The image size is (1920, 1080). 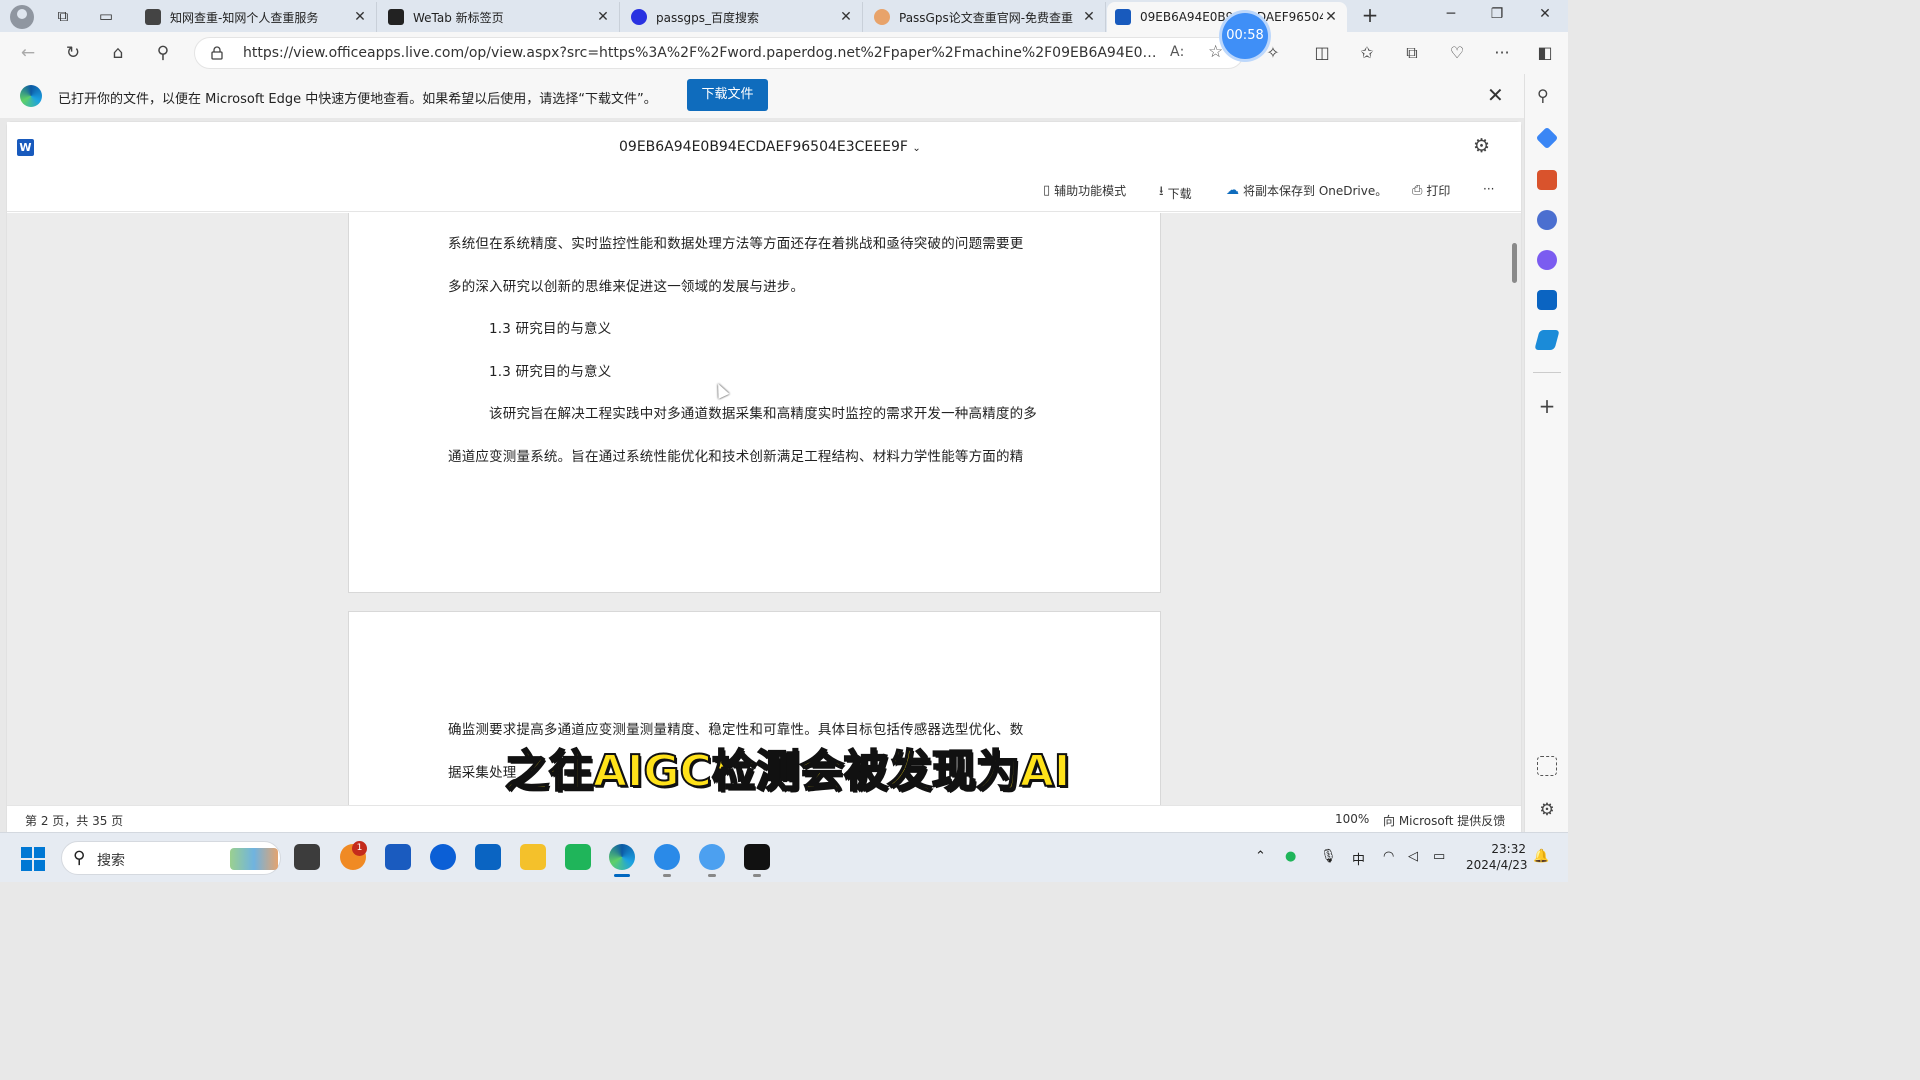 What do you see at coordinates (1260, 856) in the screenshot?
I see `chevron-up-icon: ⌃` at bounding box center [1260, 856].